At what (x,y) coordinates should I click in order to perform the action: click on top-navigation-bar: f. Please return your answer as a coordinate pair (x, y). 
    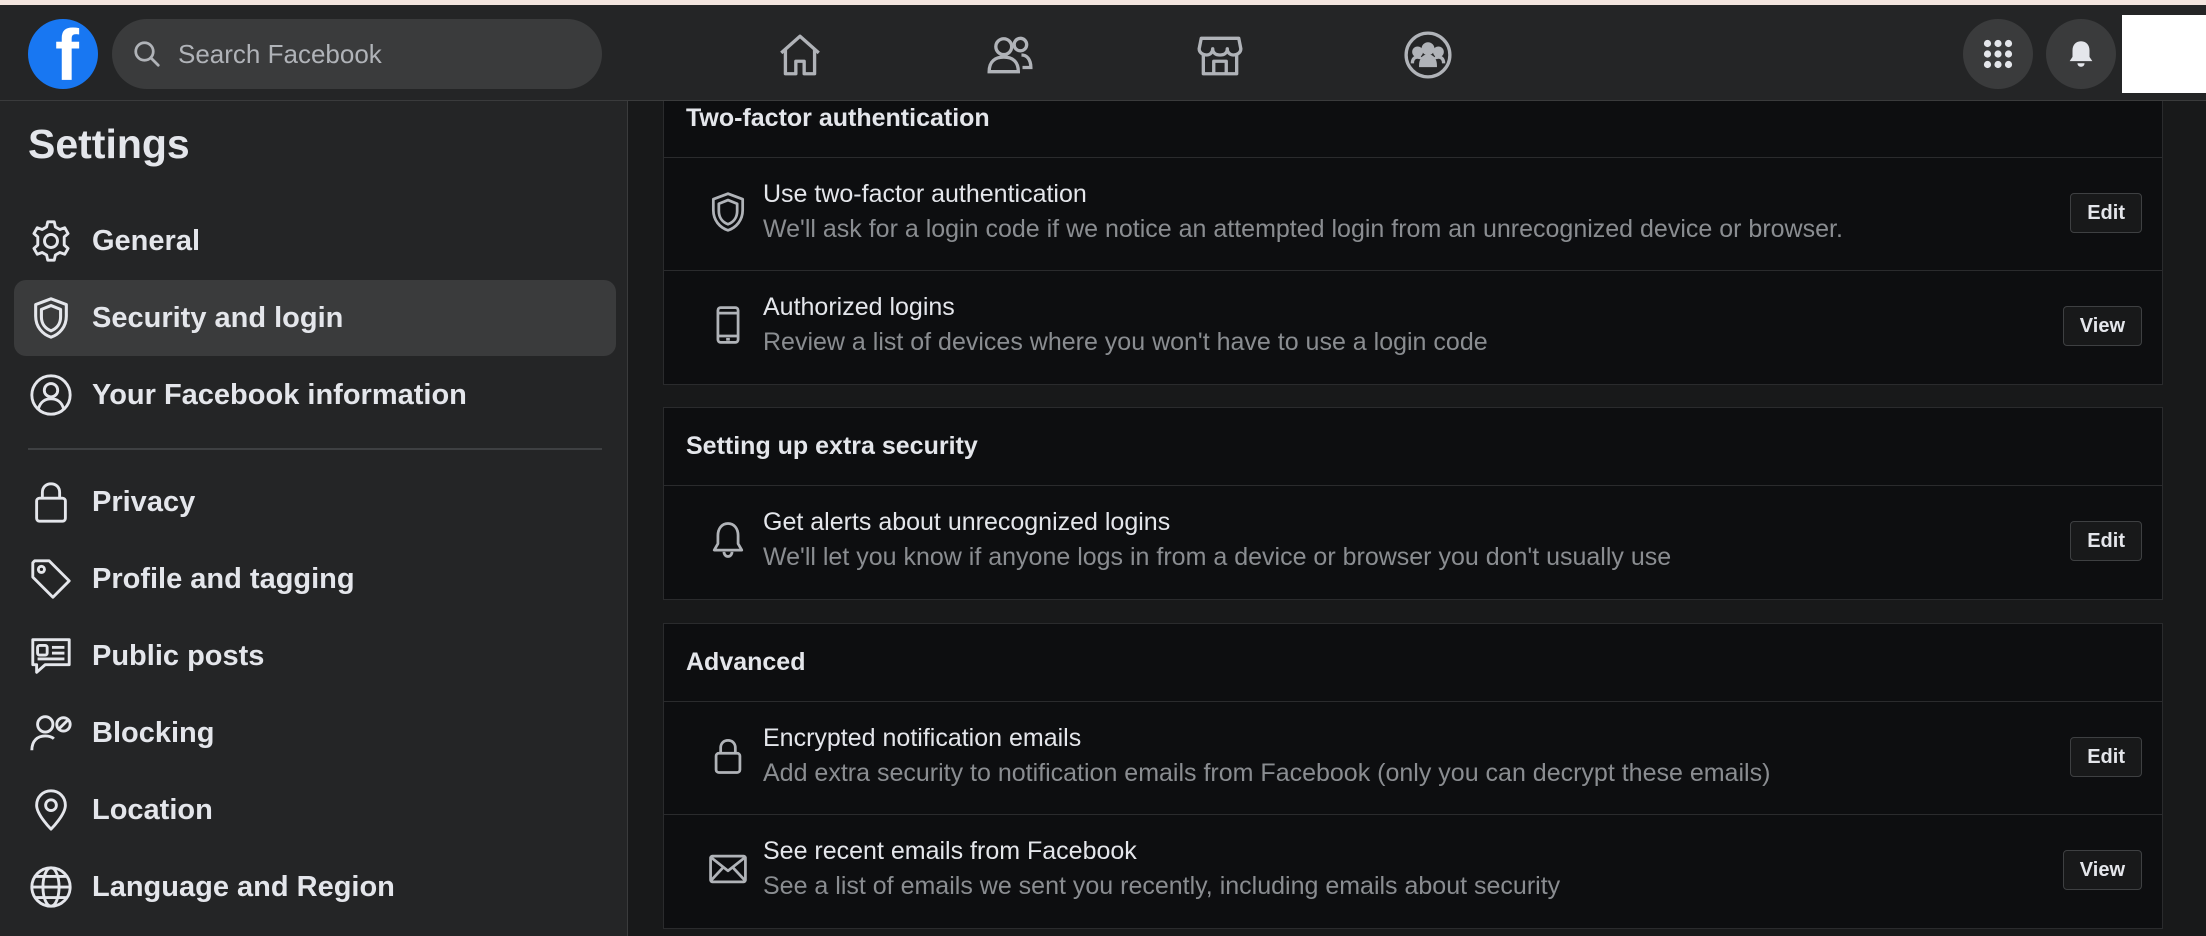
    Looking at the image, I should click on (1103, 53).